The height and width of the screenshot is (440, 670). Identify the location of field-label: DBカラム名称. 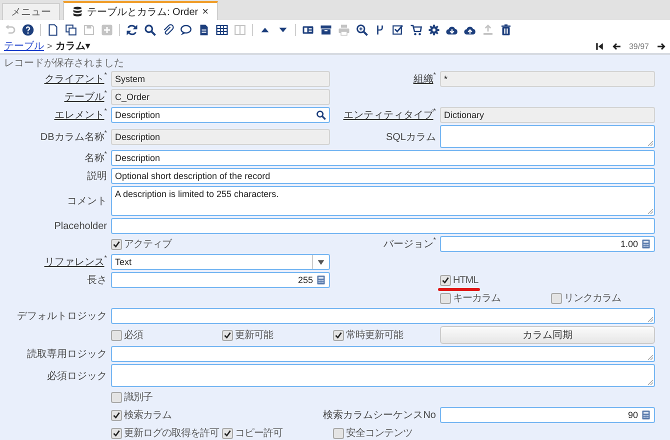
(72, 137).